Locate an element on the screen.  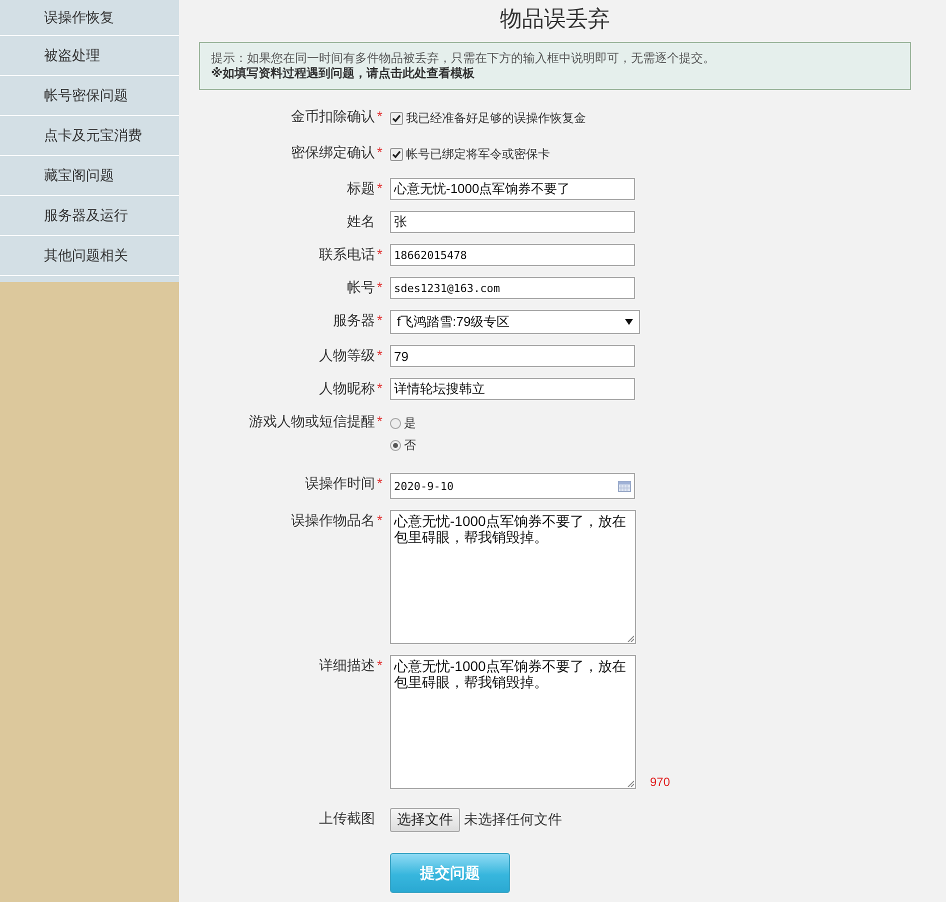
field-label: 人物等级 is located at coordinates (346, 355).